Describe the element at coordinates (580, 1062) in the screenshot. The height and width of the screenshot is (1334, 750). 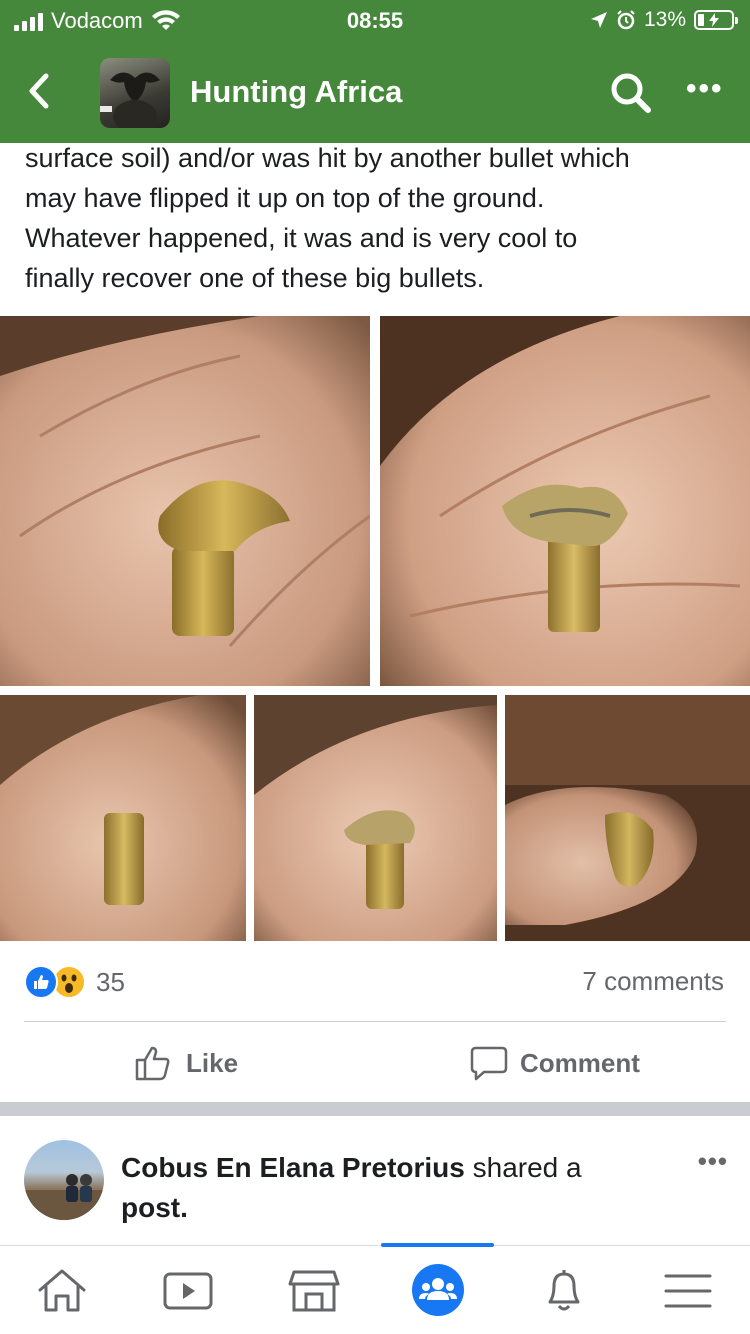
I see `comment-label: Comment` at that location.